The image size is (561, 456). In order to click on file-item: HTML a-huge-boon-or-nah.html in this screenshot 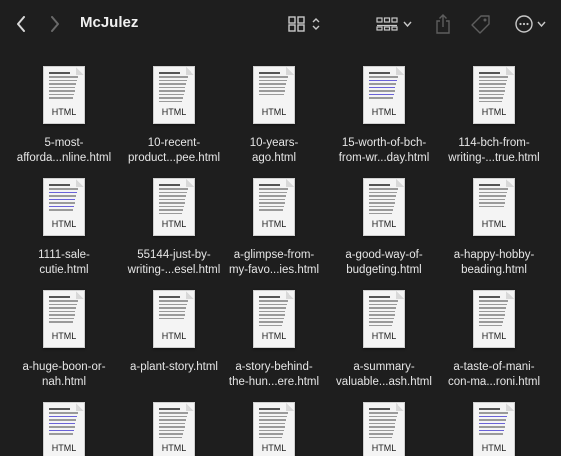, I will do `click(64, 340)`.